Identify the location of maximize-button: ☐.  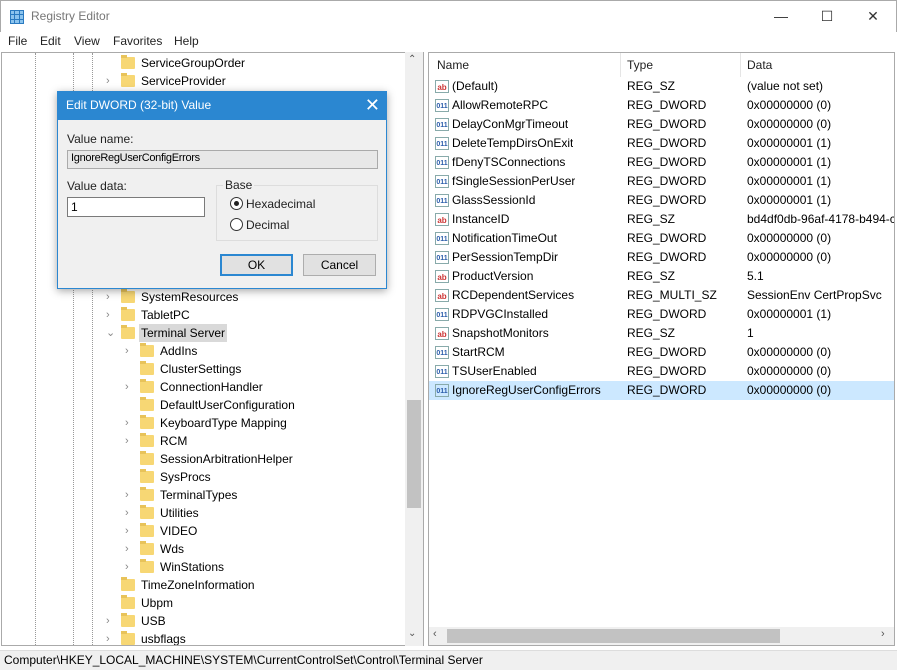
(827, 16).